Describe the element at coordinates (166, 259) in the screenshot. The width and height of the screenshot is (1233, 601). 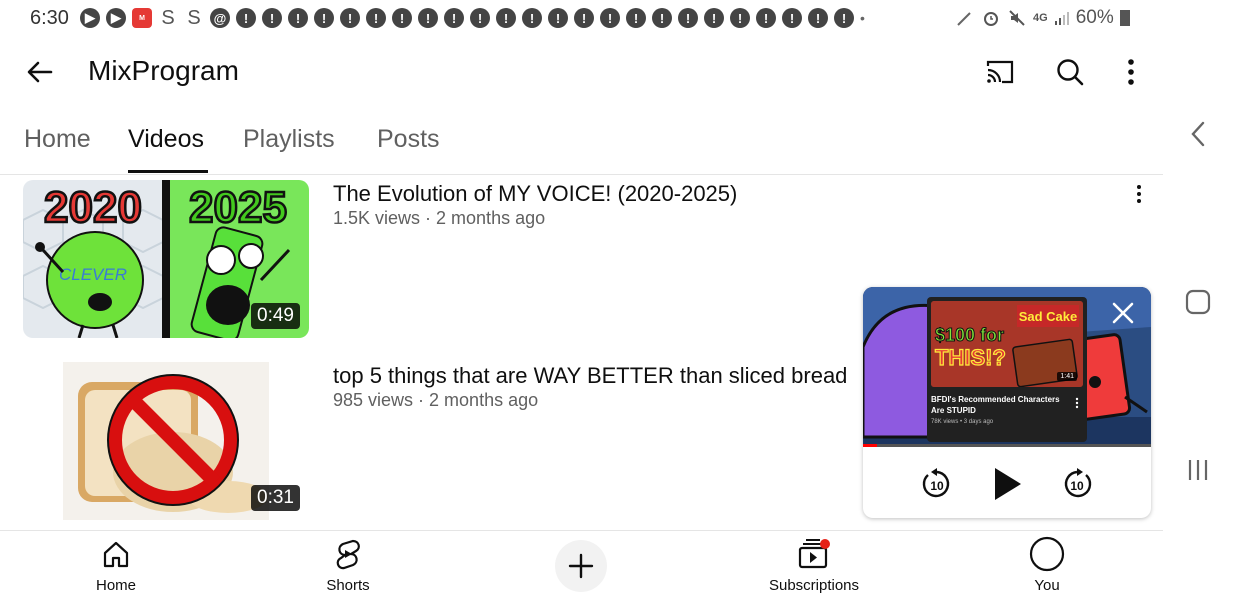
I see `video-thumbnail: CLEVER 2020 2025 0:49` at that location.